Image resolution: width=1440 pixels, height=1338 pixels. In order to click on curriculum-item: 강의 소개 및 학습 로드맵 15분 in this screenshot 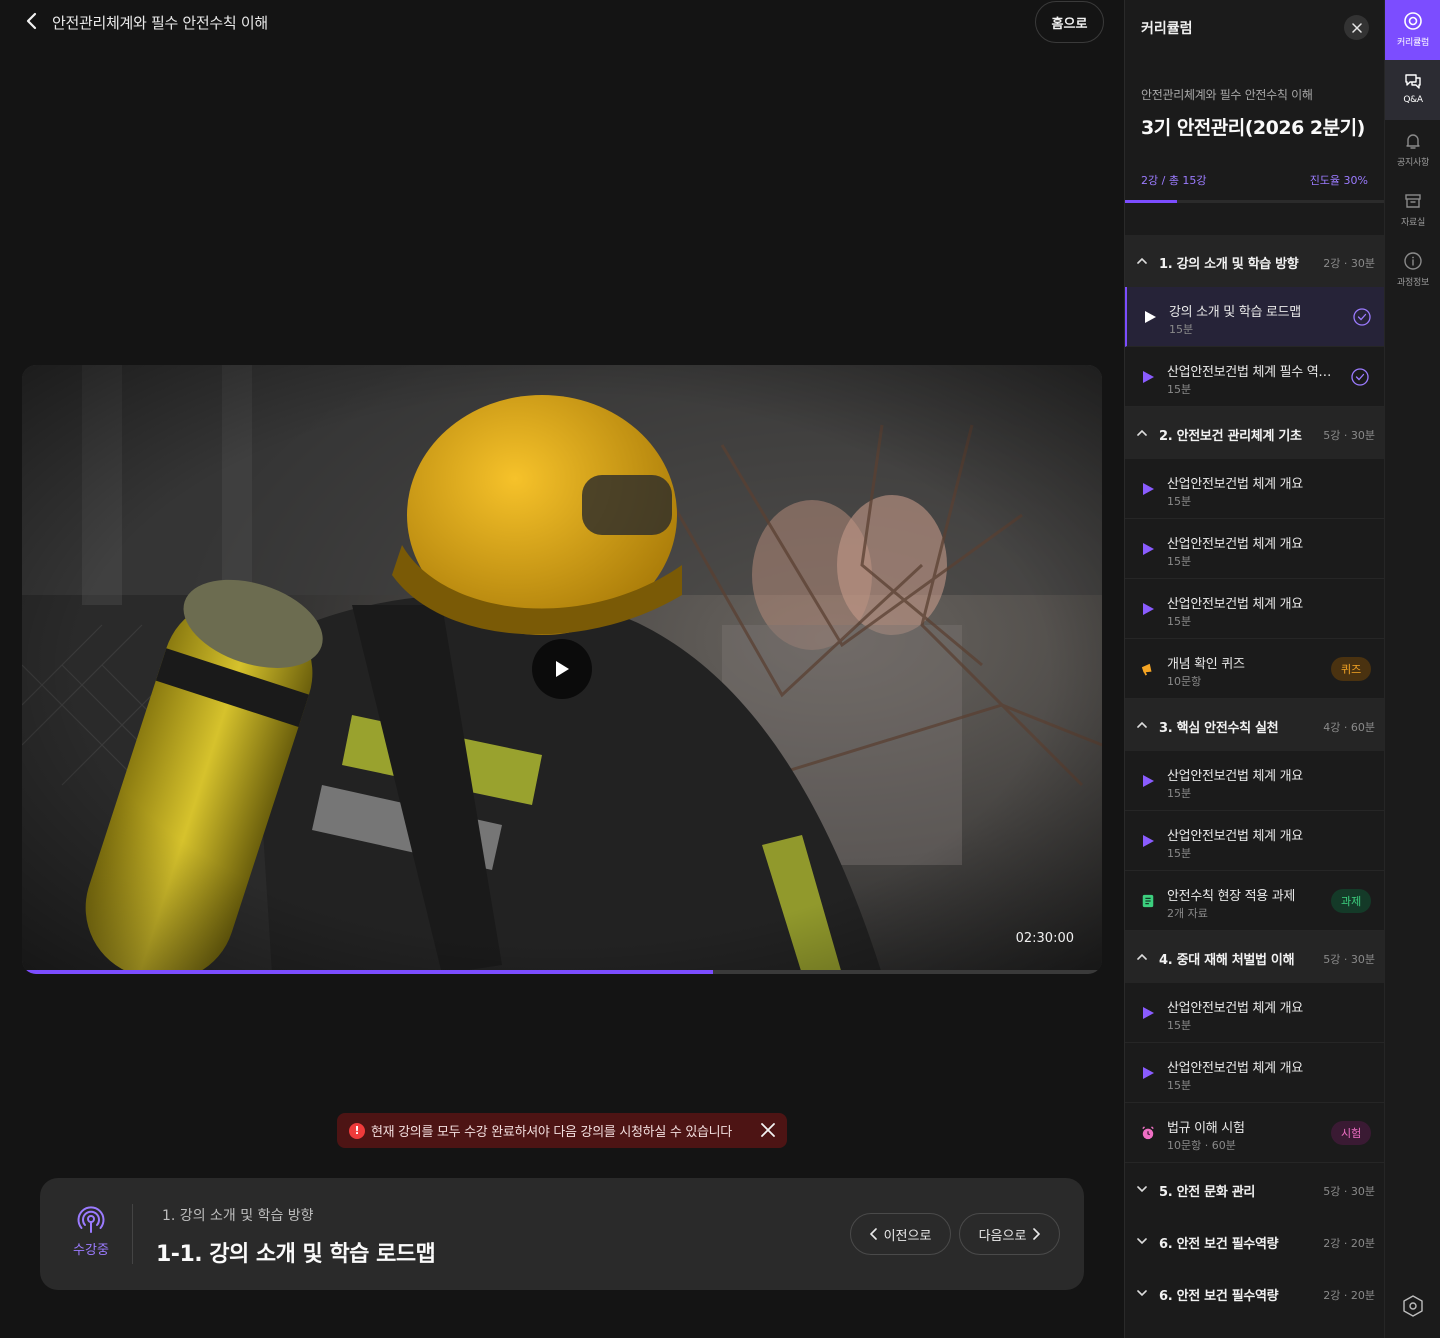, I will do `click(1254, 317)`.